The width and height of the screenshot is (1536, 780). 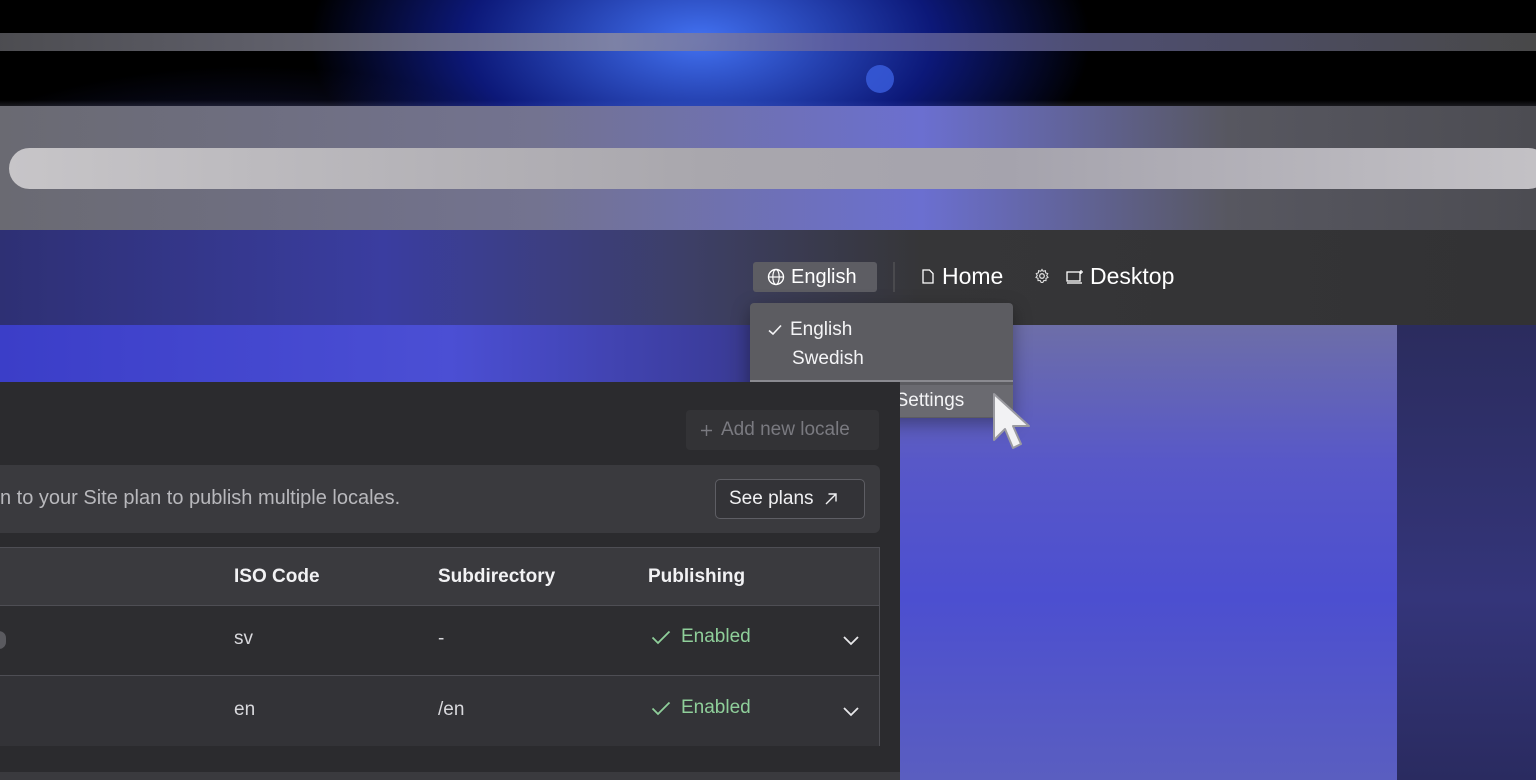 What do you see at coordinates (821, 329) in the screenshot?
I see `language-option-label: English` at bounding box center [821, 329].